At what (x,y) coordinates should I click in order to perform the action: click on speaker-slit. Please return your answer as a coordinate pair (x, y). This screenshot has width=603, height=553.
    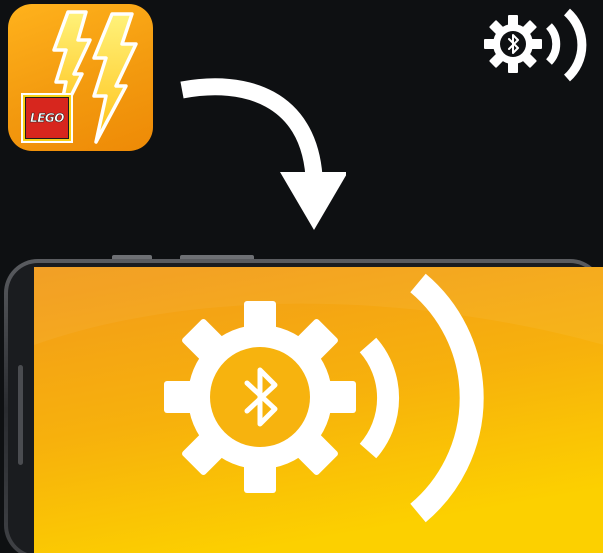
    Looking at the image, I should click on (20, 415).